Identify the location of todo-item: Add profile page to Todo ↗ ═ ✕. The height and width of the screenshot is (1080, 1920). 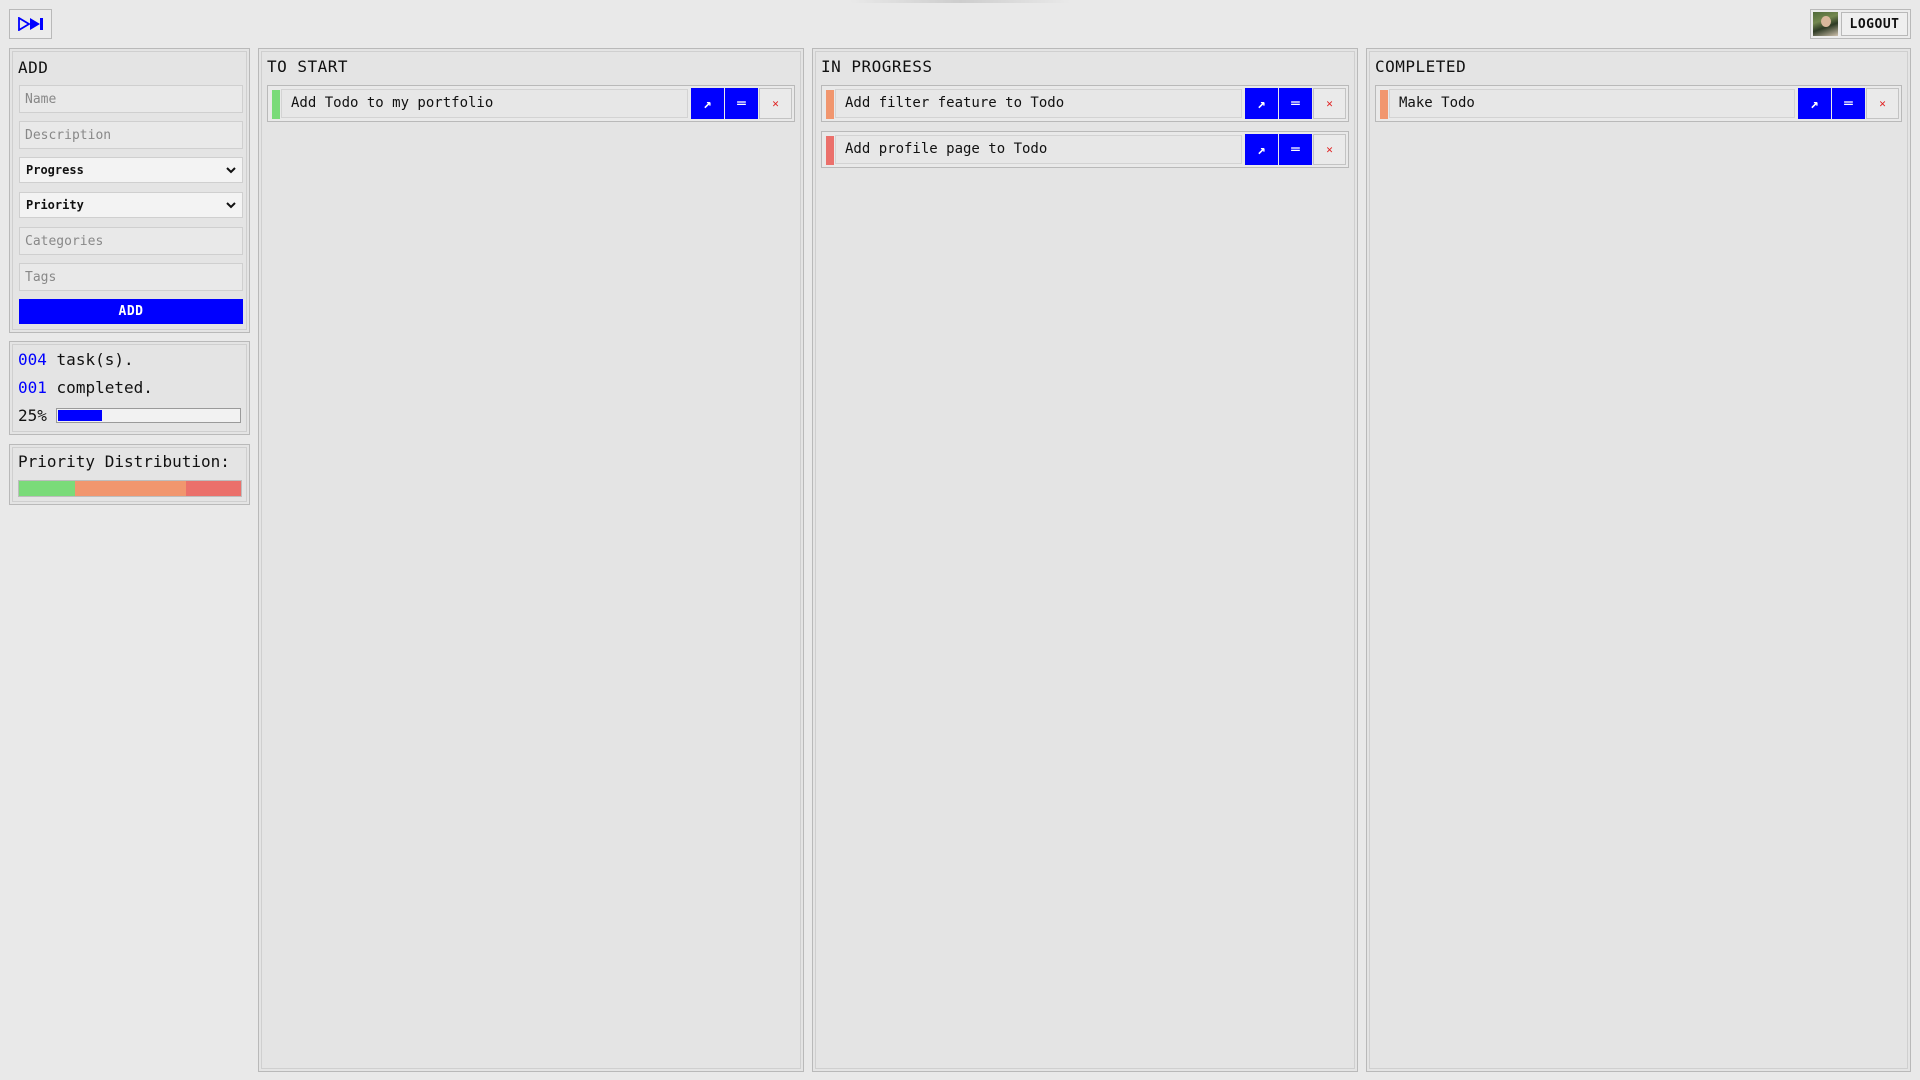
(1085, 149).